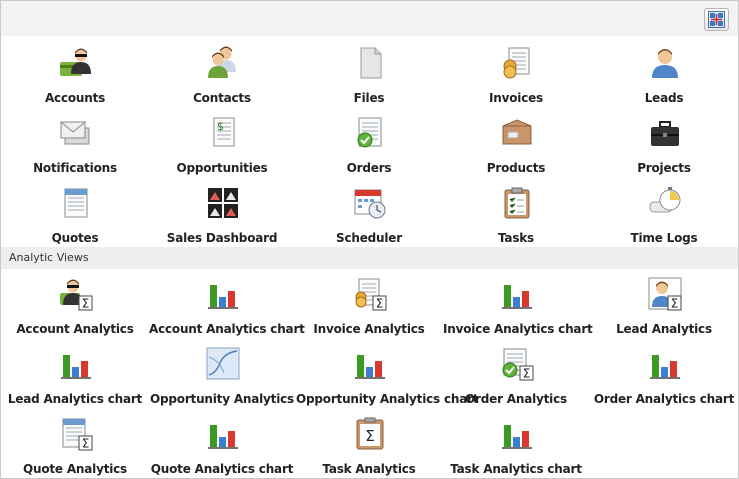 This screenshot has width=739, height=479. I want to click on nav-item-label: Invoice Analytics chart, so click(518, 329).